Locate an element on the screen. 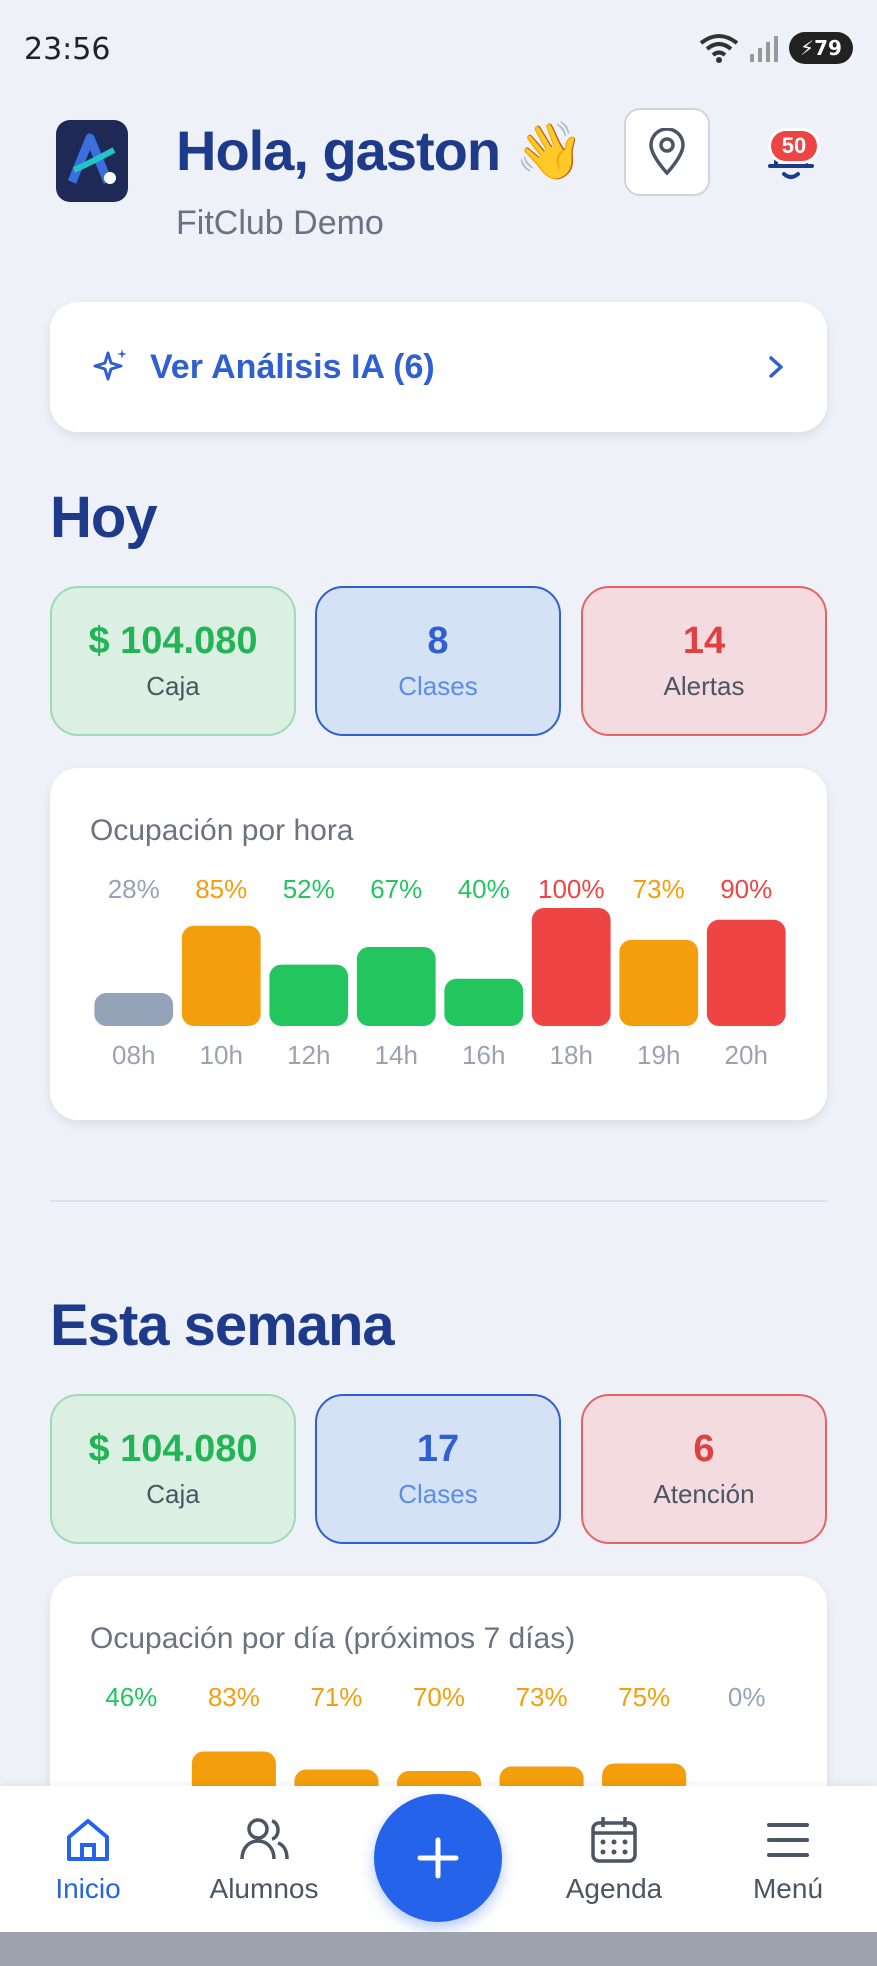 The height and width of the screenshot is (1966, 877). location-button is located at coordinates (667, 152).